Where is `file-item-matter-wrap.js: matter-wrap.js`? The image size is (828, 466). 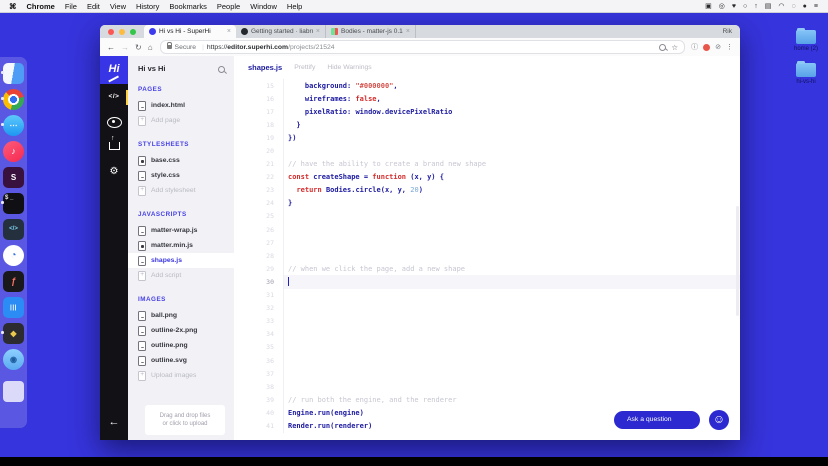
file-item-matter-wrap.js: matter-wrap.js is located at coordinates (181, 230).